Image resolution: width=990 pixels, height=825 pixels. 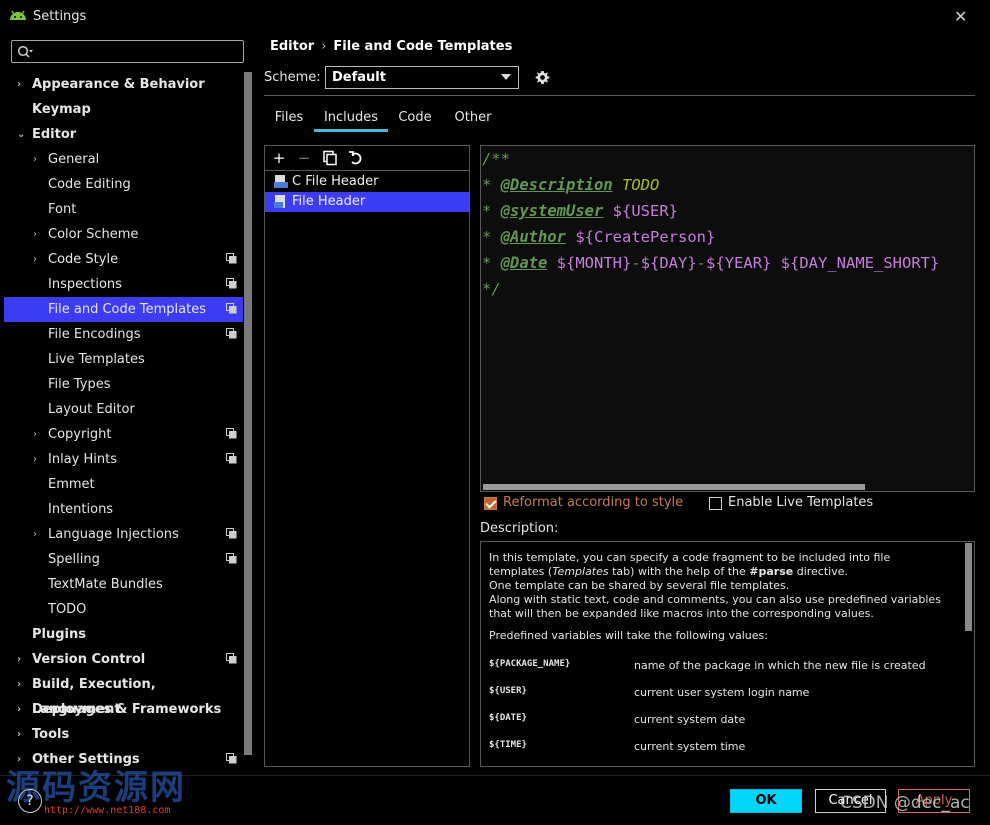 I want to click on gear-icon, so click(x=542, y=77).